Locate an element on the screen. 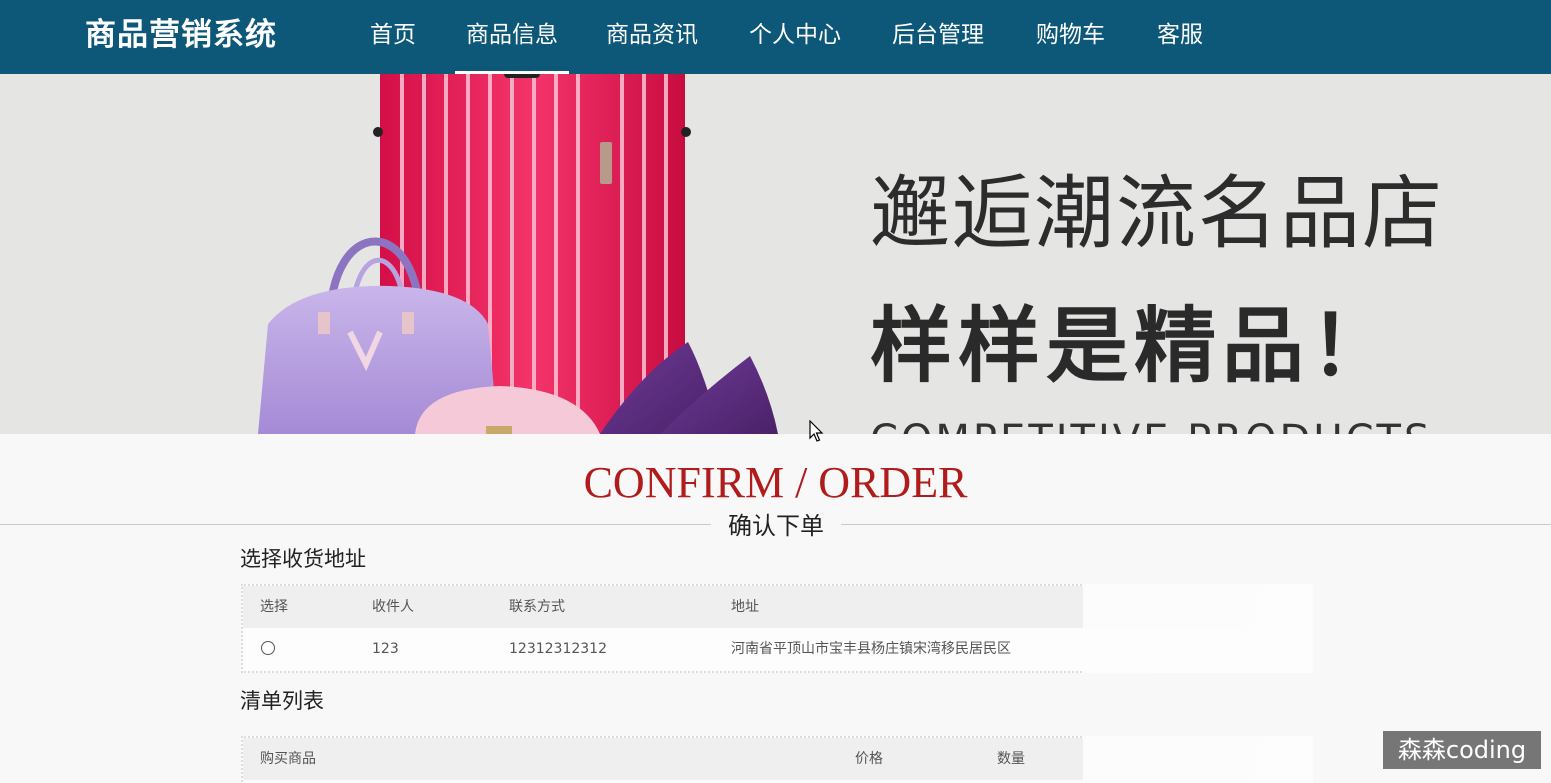  recipient-cell: 123 is located at coordinates (385, 649).